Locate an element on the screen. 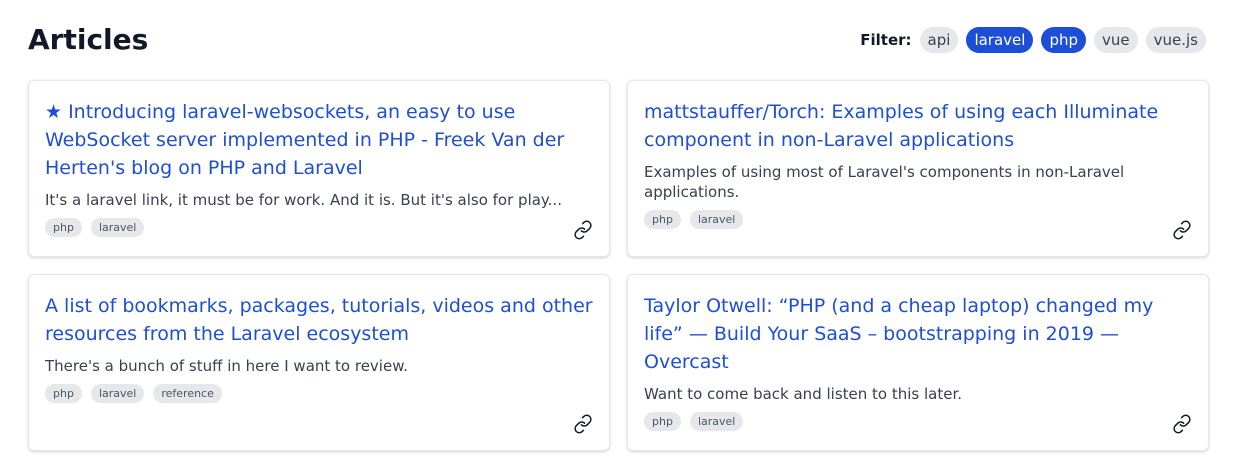 This screenshot has width=1234, height=458. filter-pill-api: api is located at coordinates (939, 40).